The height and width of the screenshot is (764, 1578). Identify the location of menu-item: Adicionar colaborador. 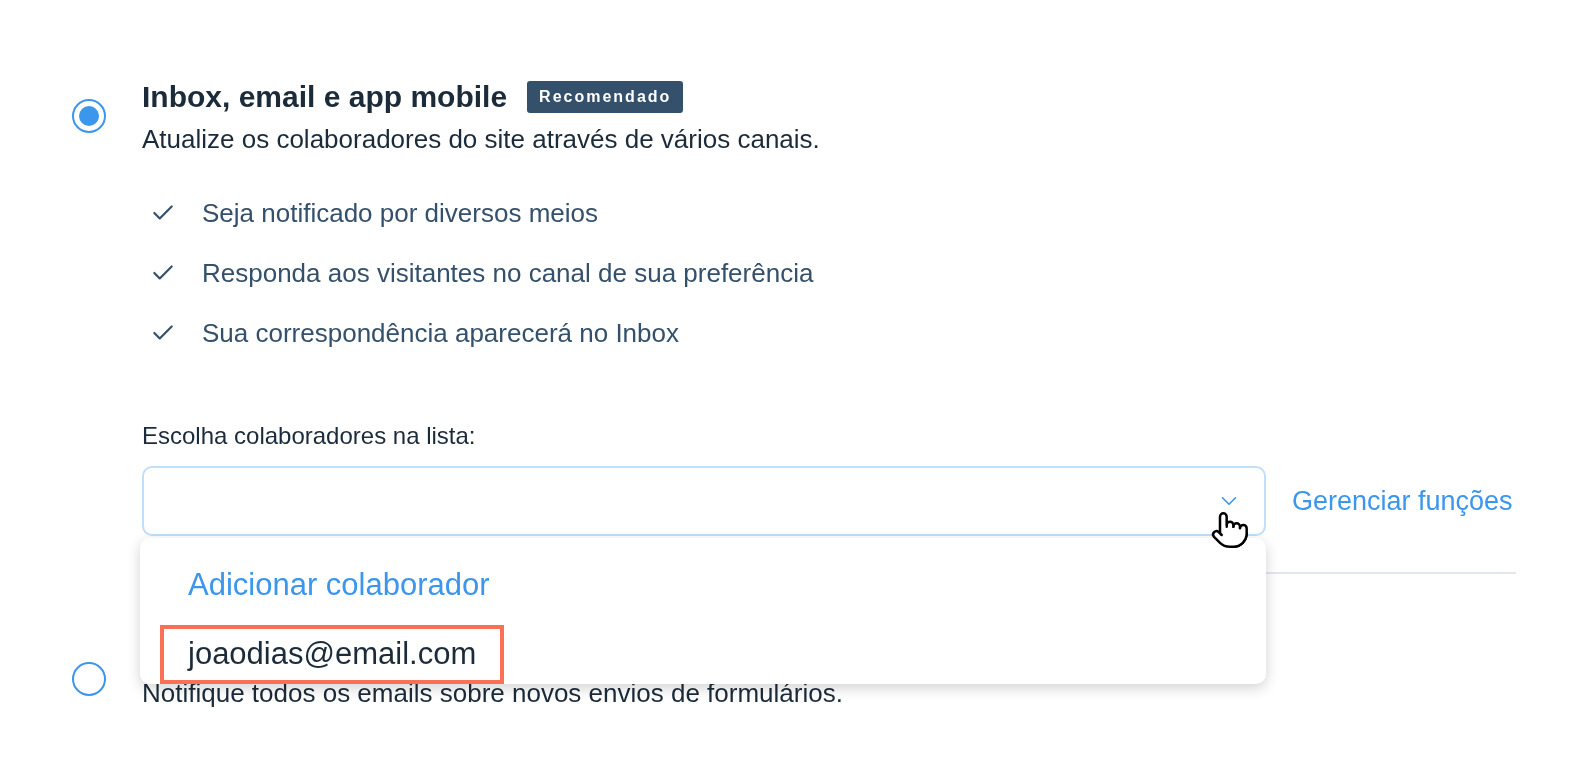
(339, 585).